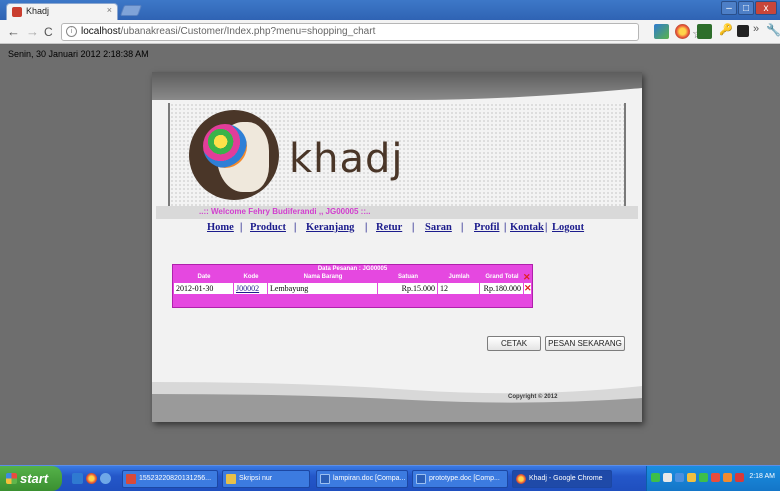  I want to click on extension-icon: 🔑, so click(726, 30).